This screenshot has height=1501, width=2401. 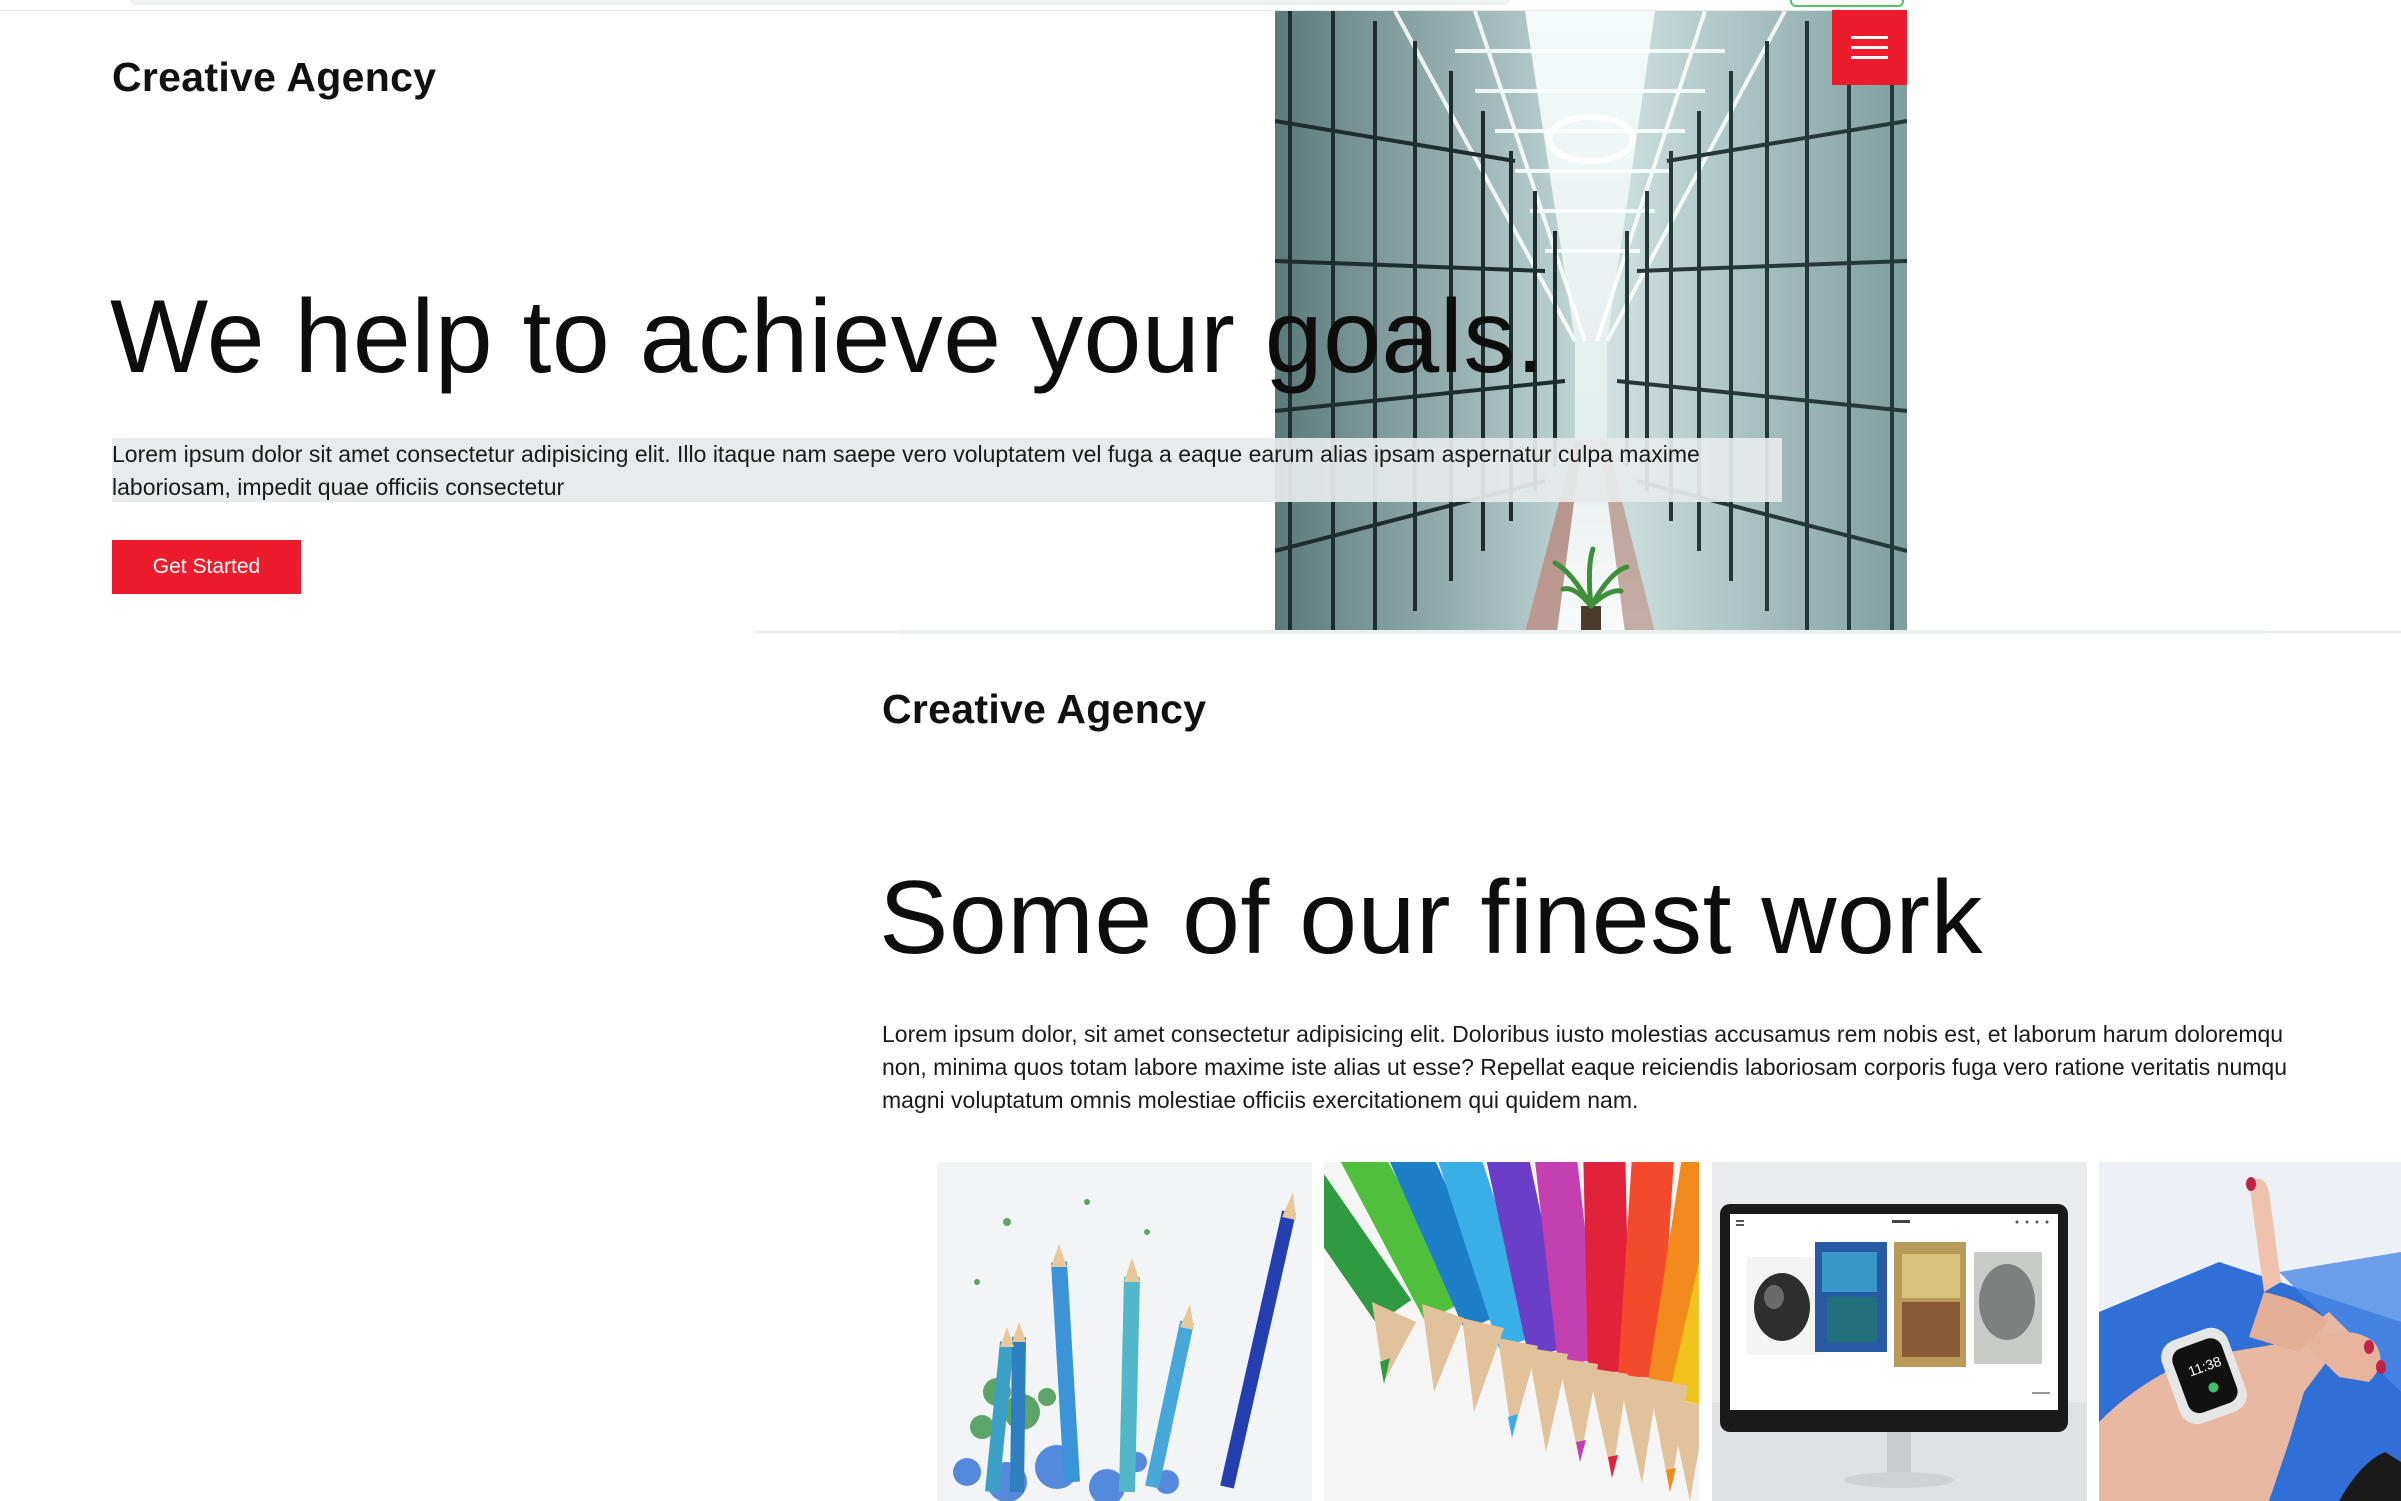 What do you see at coordinates (820, 2) in the screenshot?
I see `address-bar-edge` at bounding box center [820, 2].